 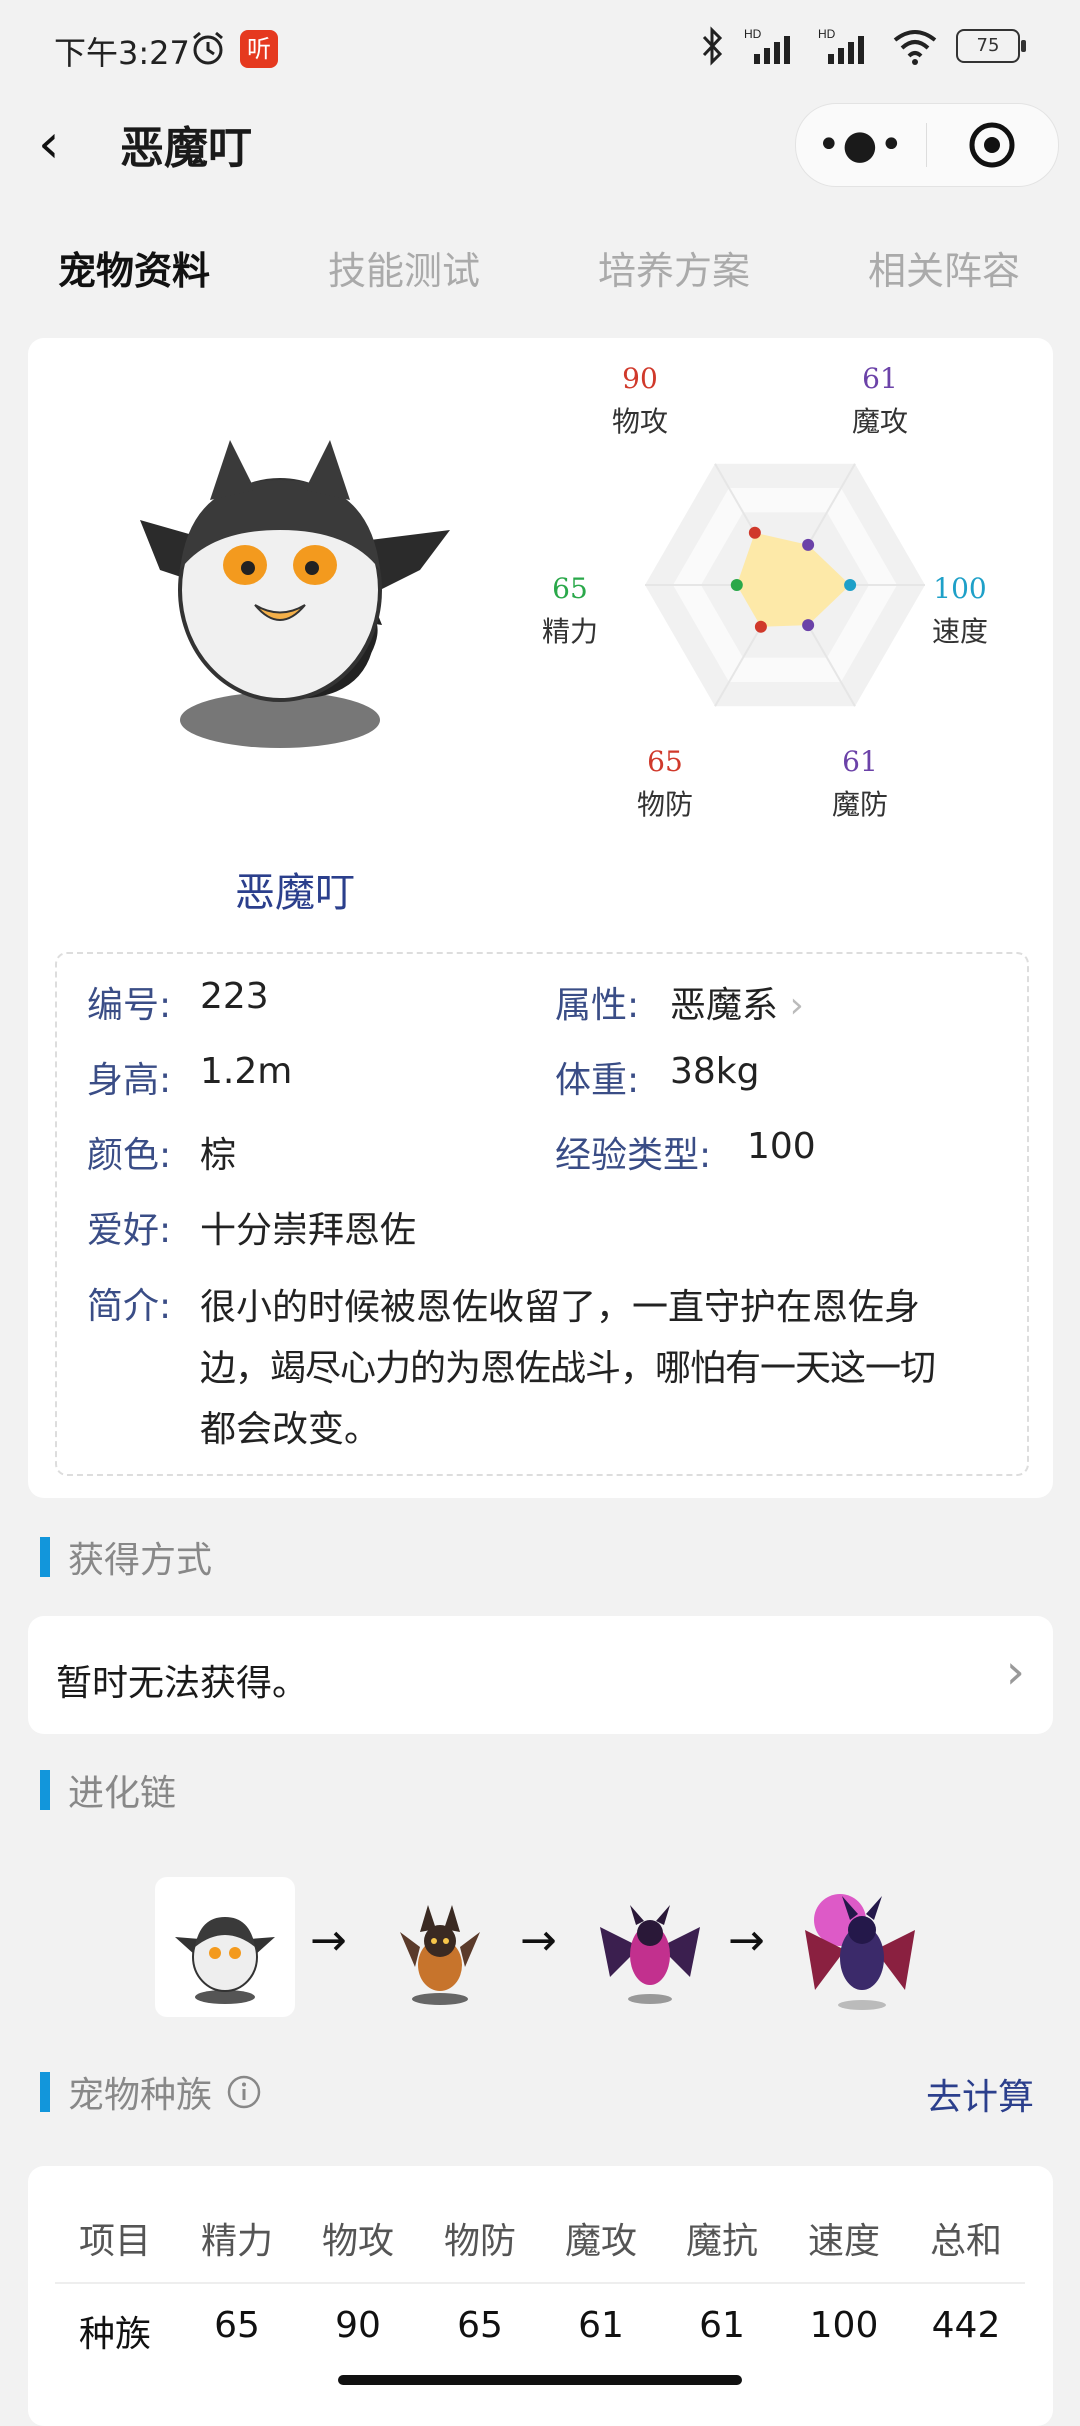 I want to click on table-header-cell: 项目, so click(x=114, y=2241).